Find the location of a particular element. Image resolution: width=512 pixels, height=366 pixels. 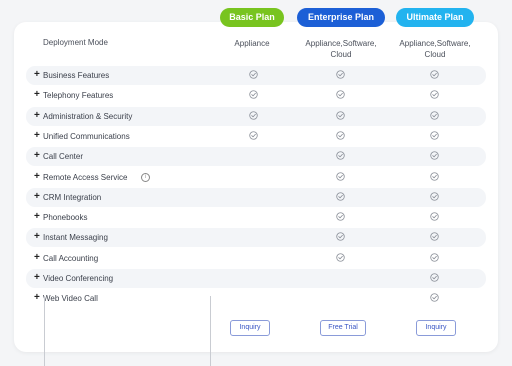

feature-label: Telephony Features is located at coordinates (78, 96).